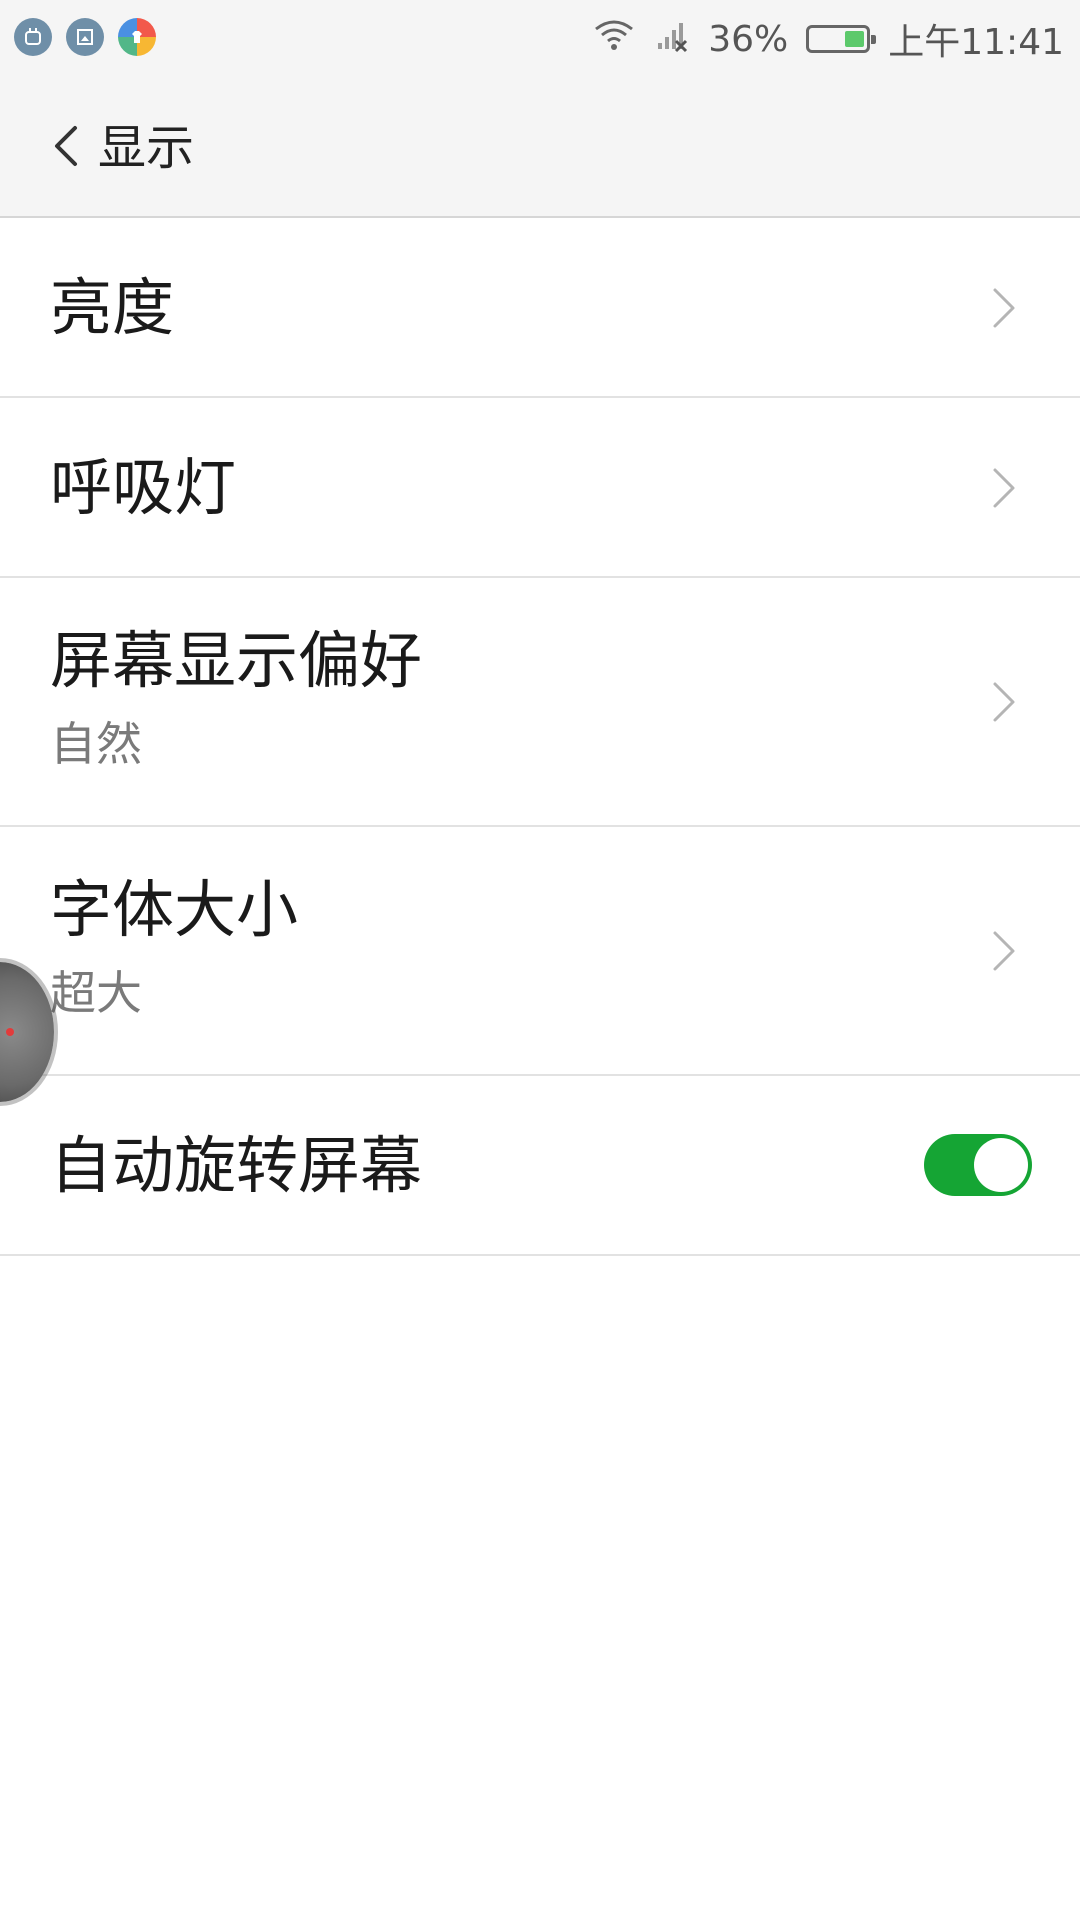 This screenshot has width=1080, height=1920. What do you see at coordinates (748, 39) in the screenshot?
I see `battery-percent: 36%` at bounding box center [748, 39].